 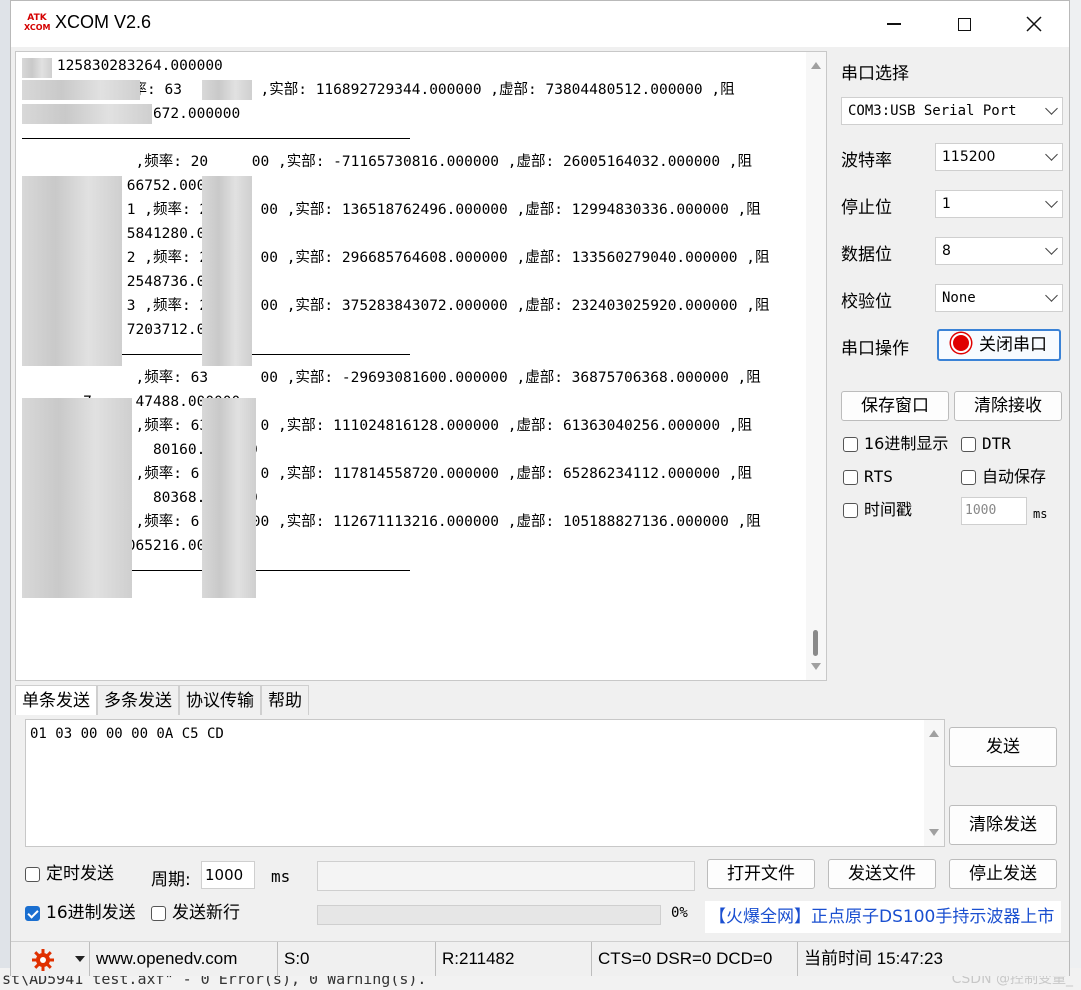 What do you see at coordinates (127, 734) in the screenshot?
I see `send-text: 01 03 00 00 00 0A C5 CD` at bounding box center [127, 734].